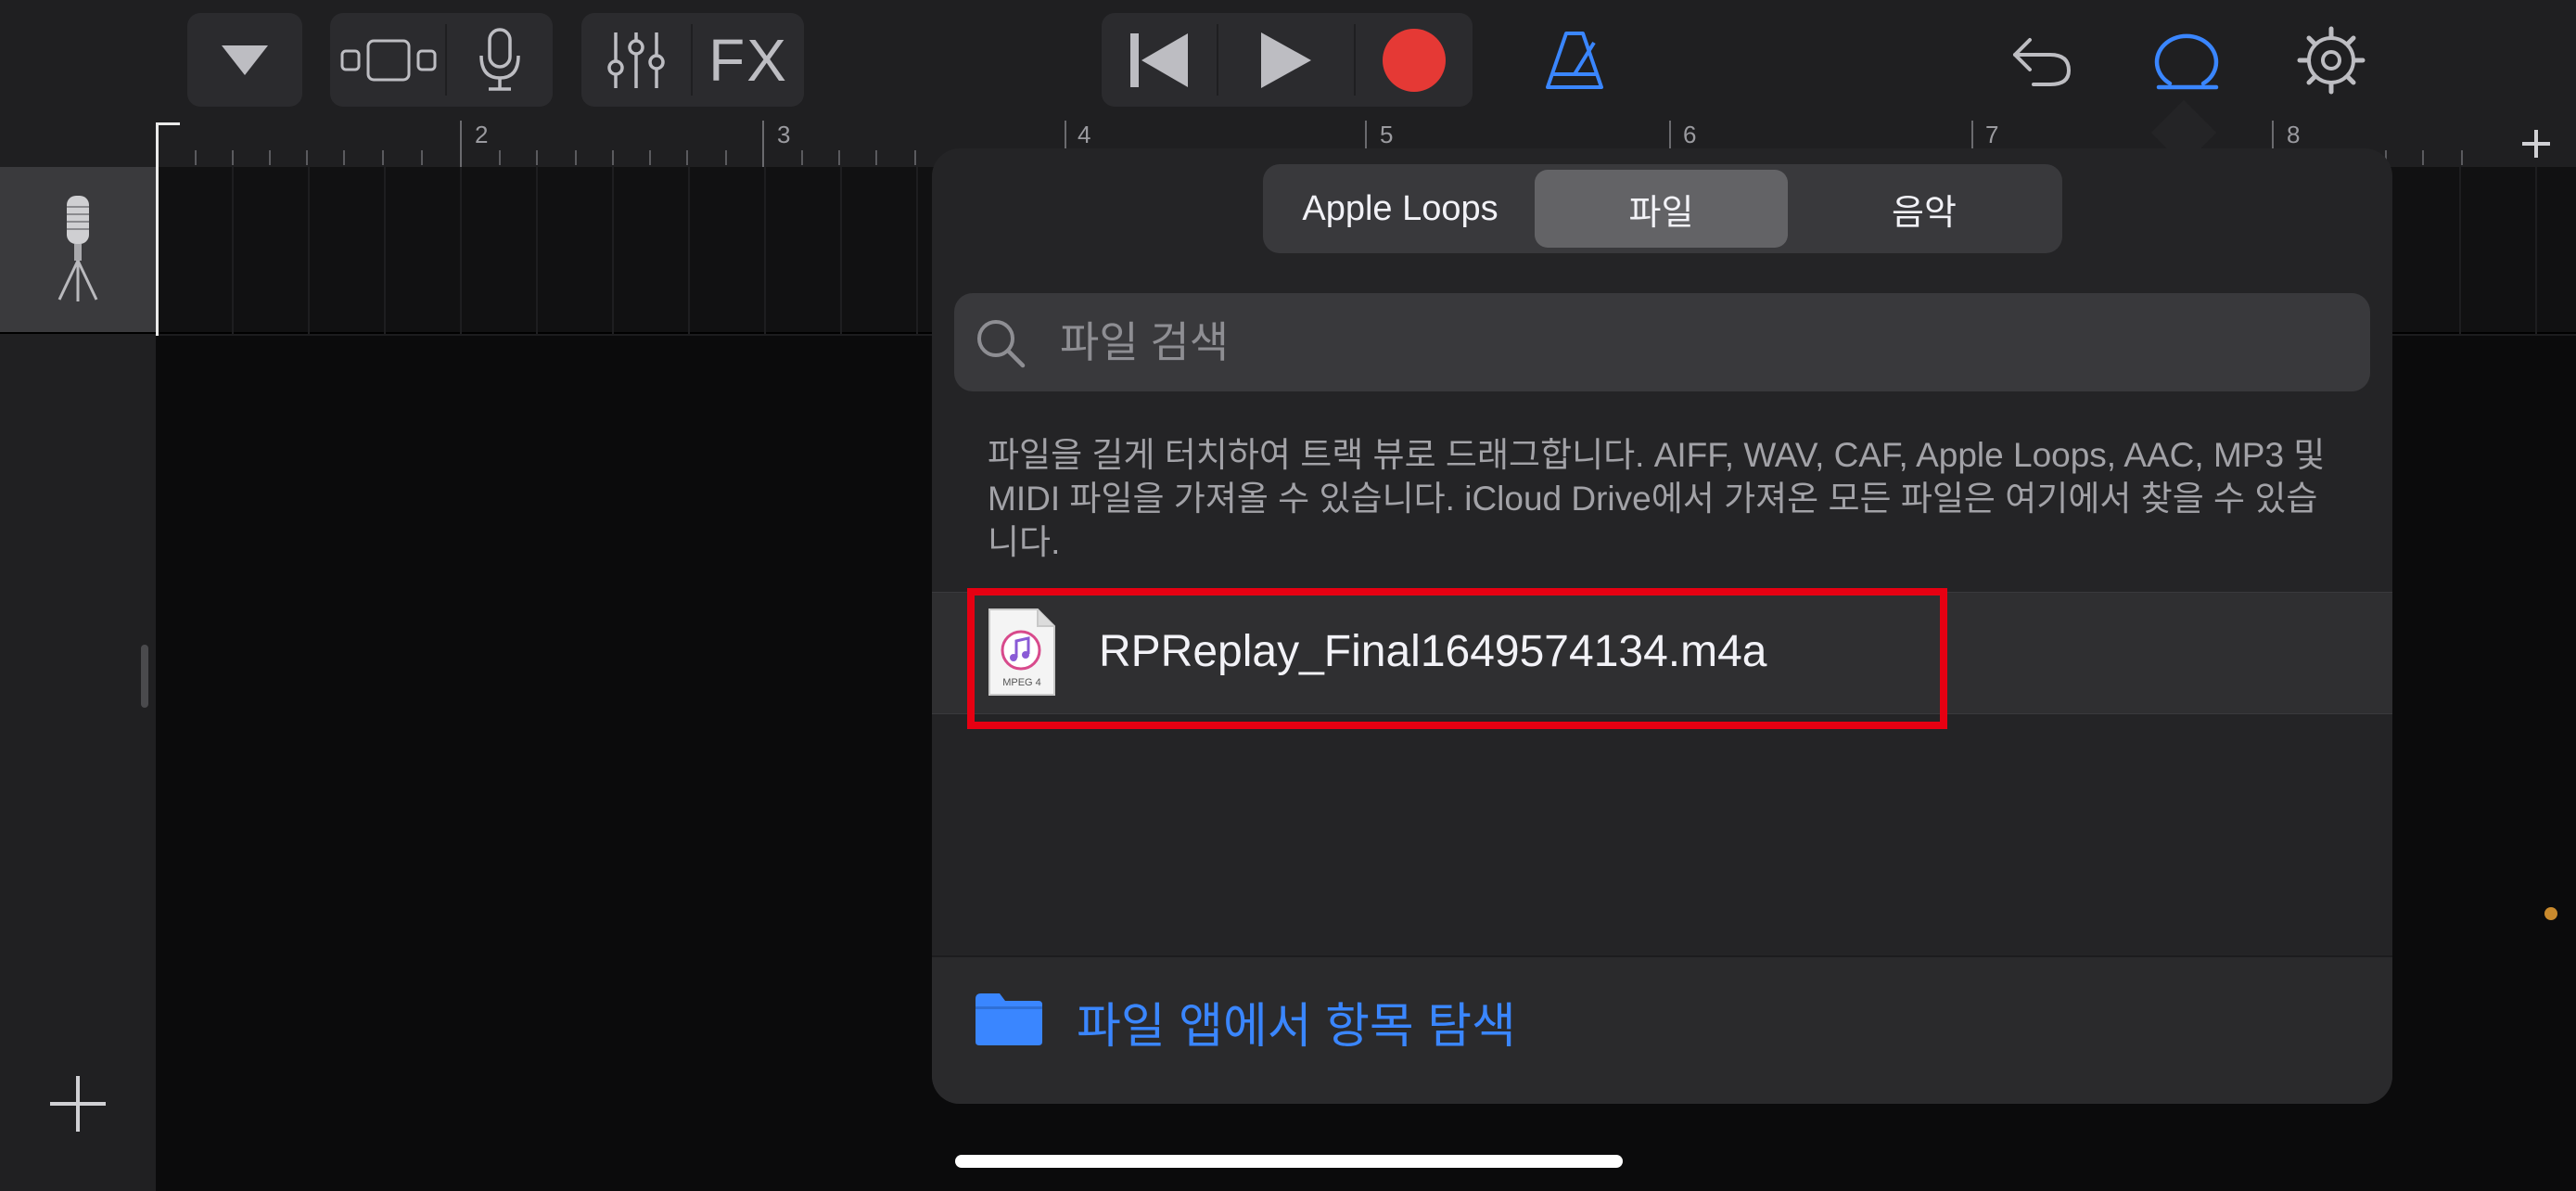 This screenshot has width=2576, height=1191. I want to click on ruler-bar-number: 8, so click(2294, 134).